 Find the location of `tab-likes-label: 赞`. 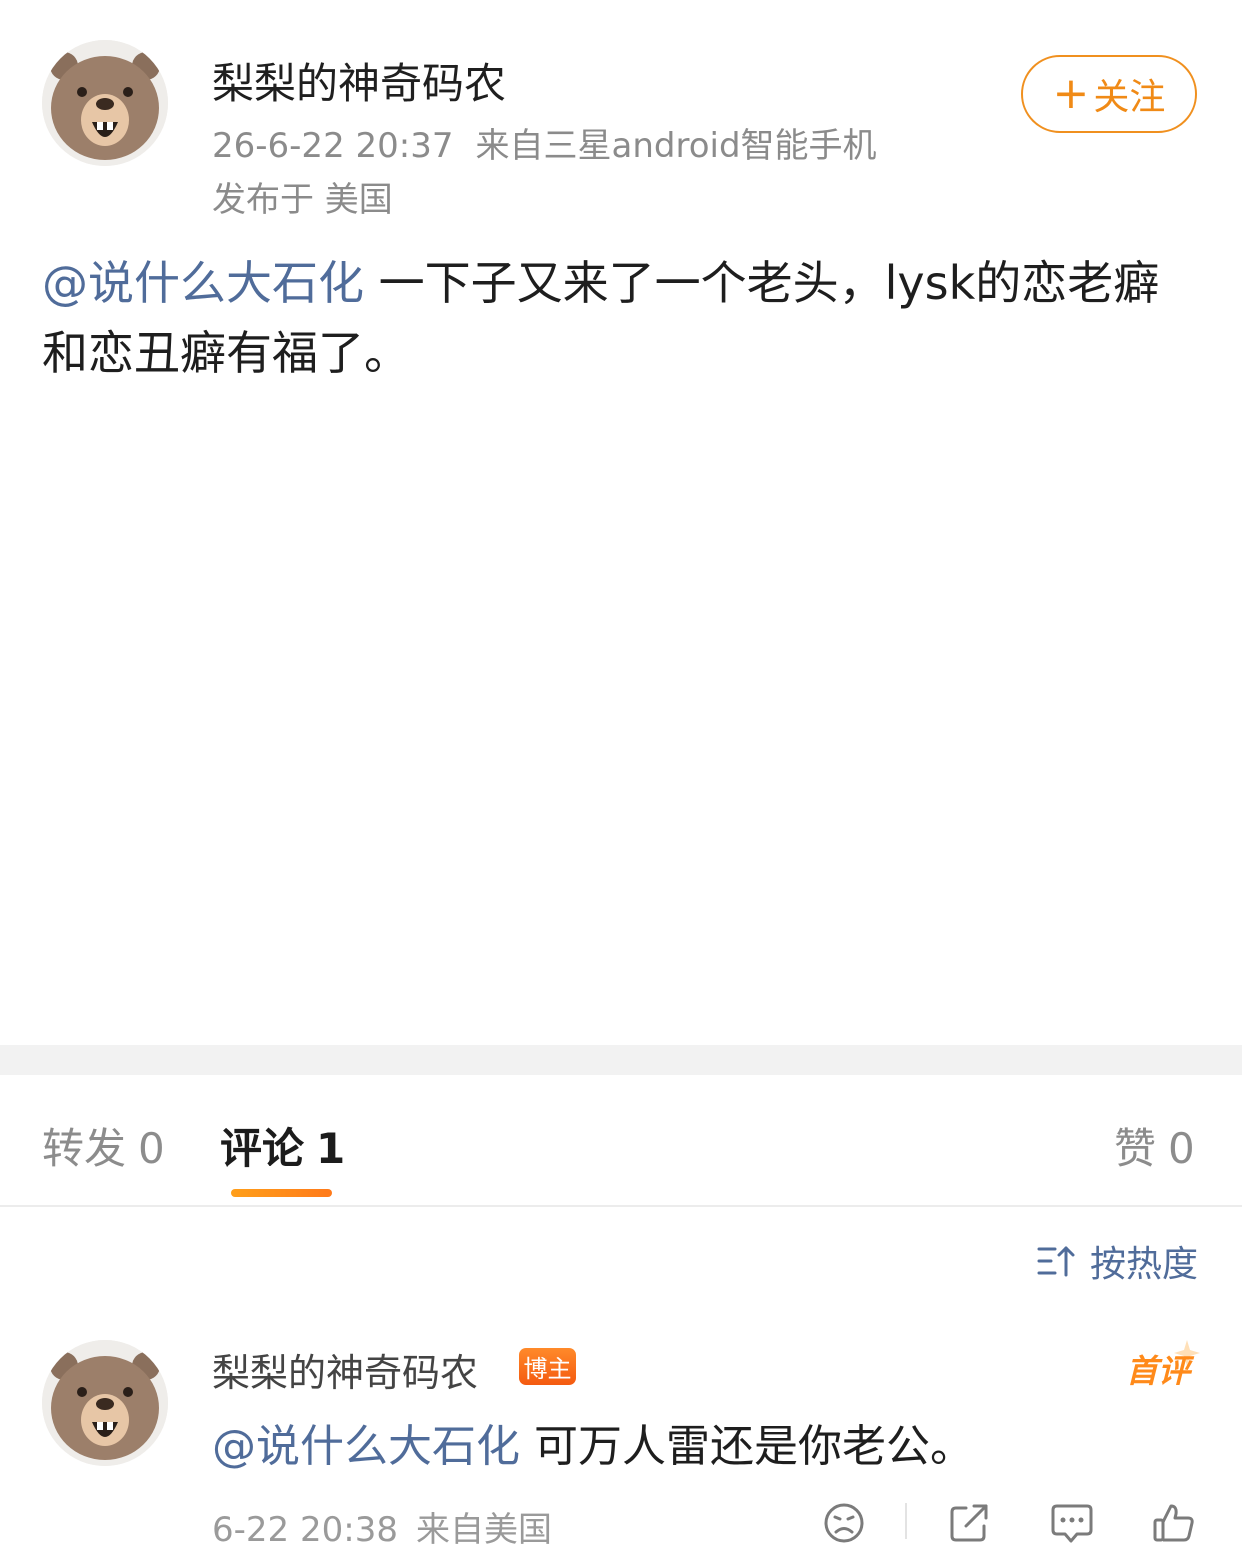

tab-likes-label: 赞 is located at coordinates (1135, 1148).